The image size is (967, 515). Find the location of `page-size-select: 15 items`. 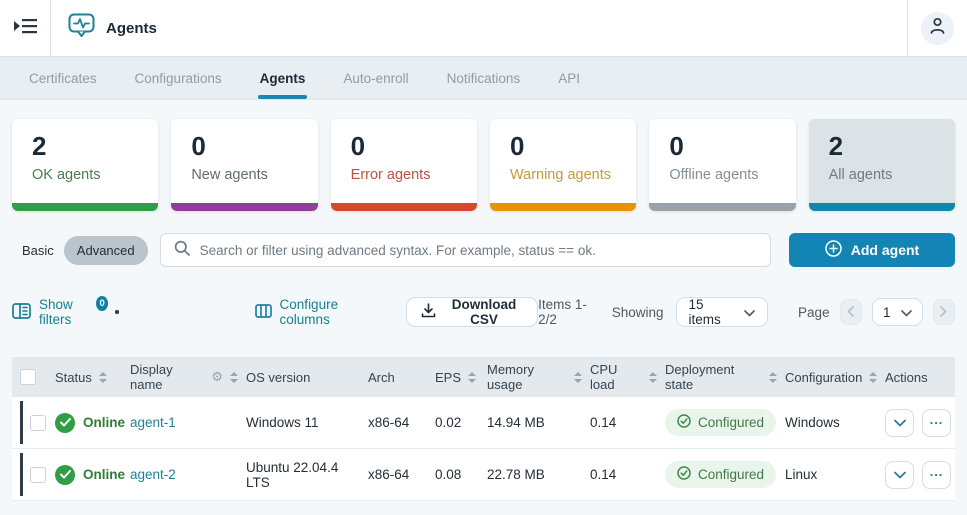

page-size-select: 15 items is located at coordinates (722, 312).